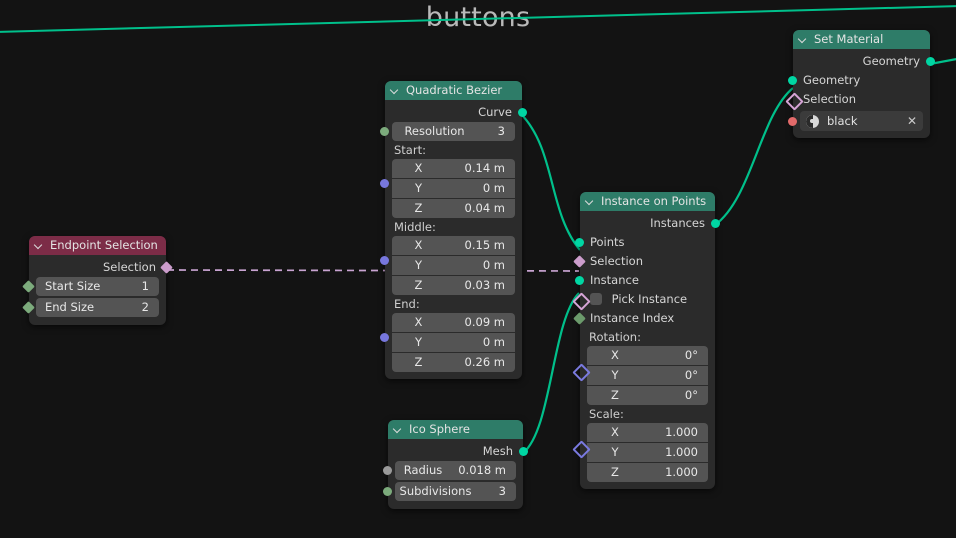  I want to click on field-end-y: Y 0 m, so click(453, 342).